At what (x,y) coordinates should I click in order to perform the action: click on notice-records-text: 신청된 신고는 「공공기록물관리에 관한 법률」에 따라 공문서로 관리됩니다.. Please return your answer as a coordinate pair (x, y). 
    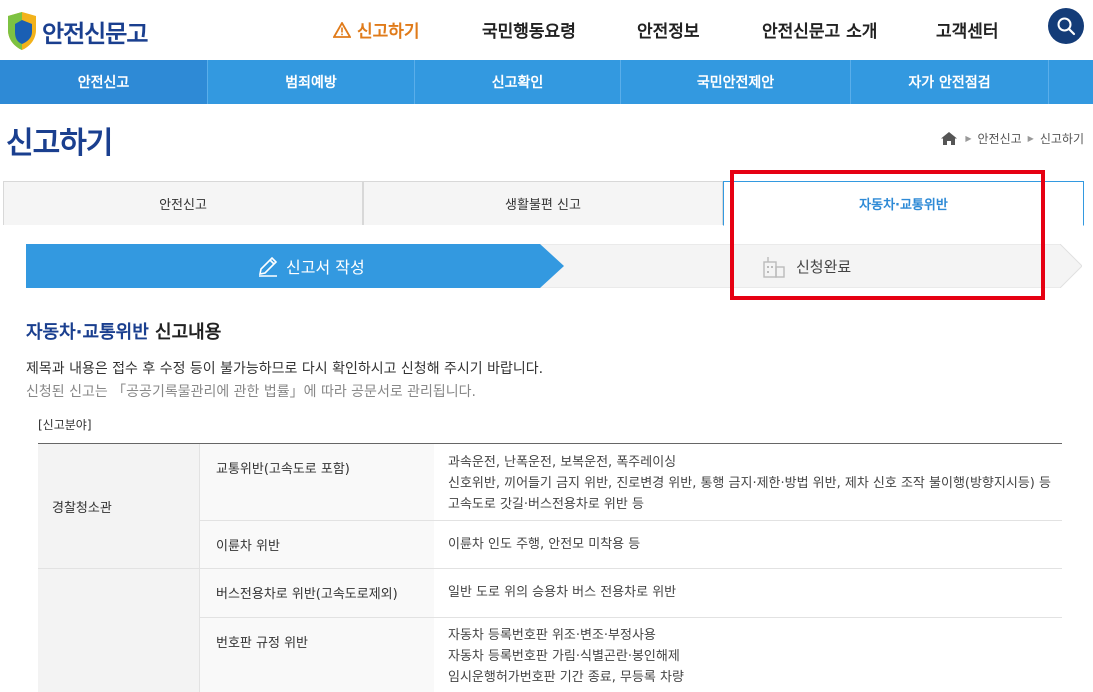
    Looking at the image, I should click on (251, 392).